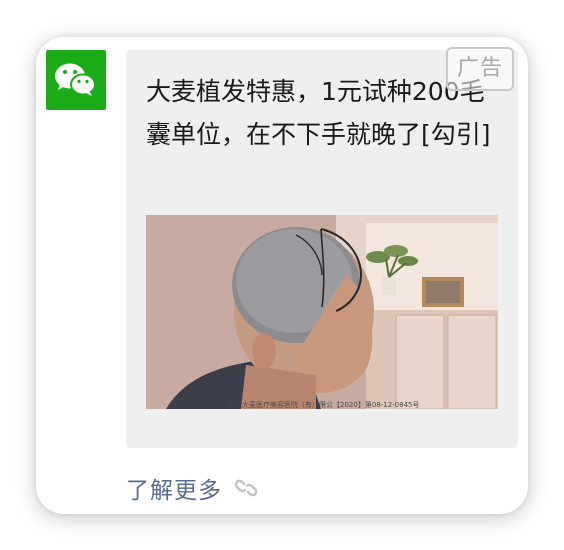  Describe the element at coordinates (324, 405) in the screenshot. I see `ad-image-caption: 沪卫大麦医疗美容医院（有）限公【2020】第08-12-0845号` at that location.